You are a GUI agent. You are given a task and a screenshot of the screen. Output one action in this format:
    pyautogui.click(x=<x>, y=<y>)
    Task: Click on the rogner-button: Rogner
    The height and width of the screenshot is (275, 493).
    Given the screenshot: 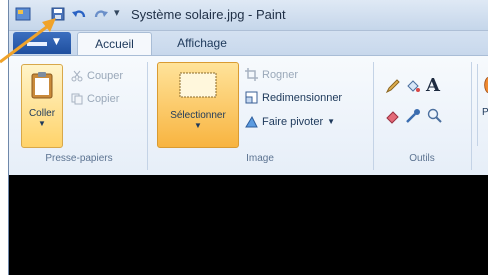 What is the action you would take?
    pyautogui.click(x=271, y=74)
    